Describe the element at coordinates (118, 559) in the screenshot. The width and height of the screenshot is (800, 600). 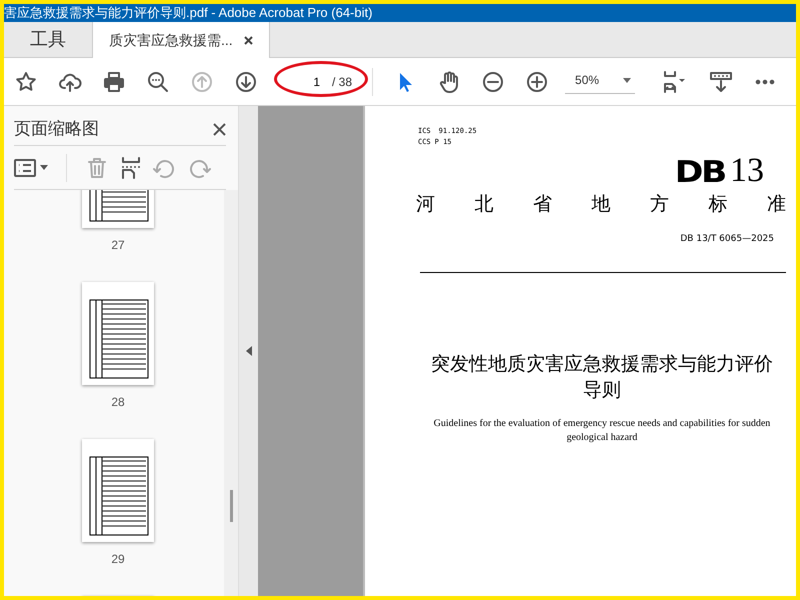
I see `page-number-label: 29` at that location.